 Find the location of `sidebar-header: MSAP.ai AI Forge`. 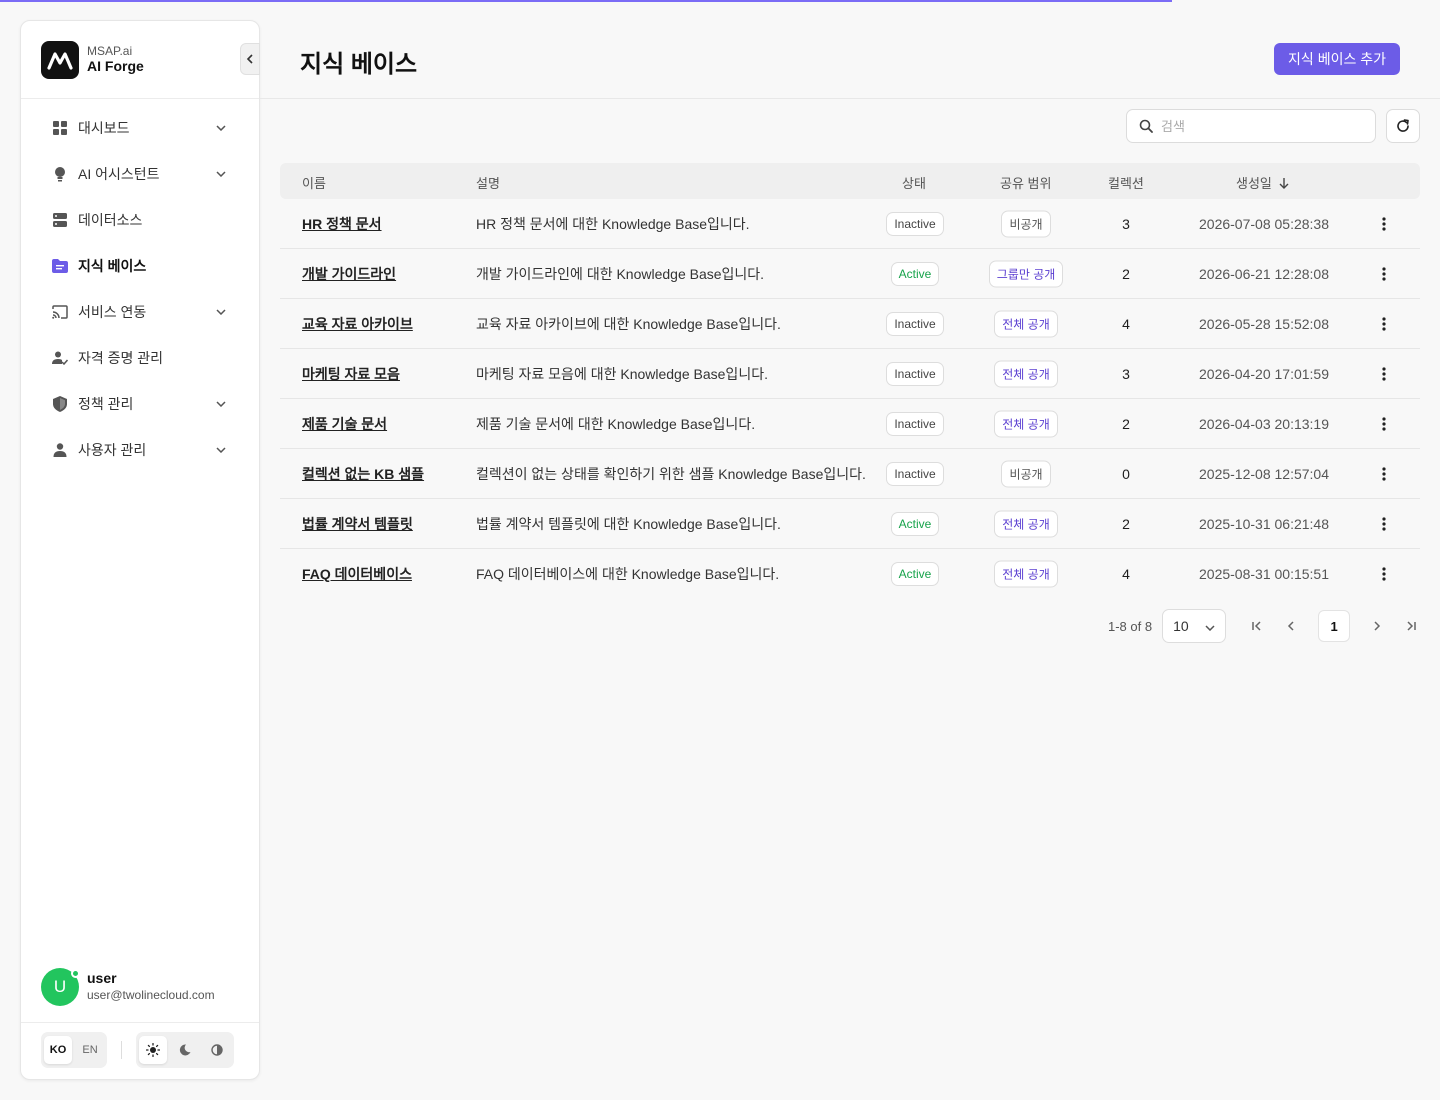

sidebar-header: MSAP.ai AI Forge is located at coordinates (140, 60).